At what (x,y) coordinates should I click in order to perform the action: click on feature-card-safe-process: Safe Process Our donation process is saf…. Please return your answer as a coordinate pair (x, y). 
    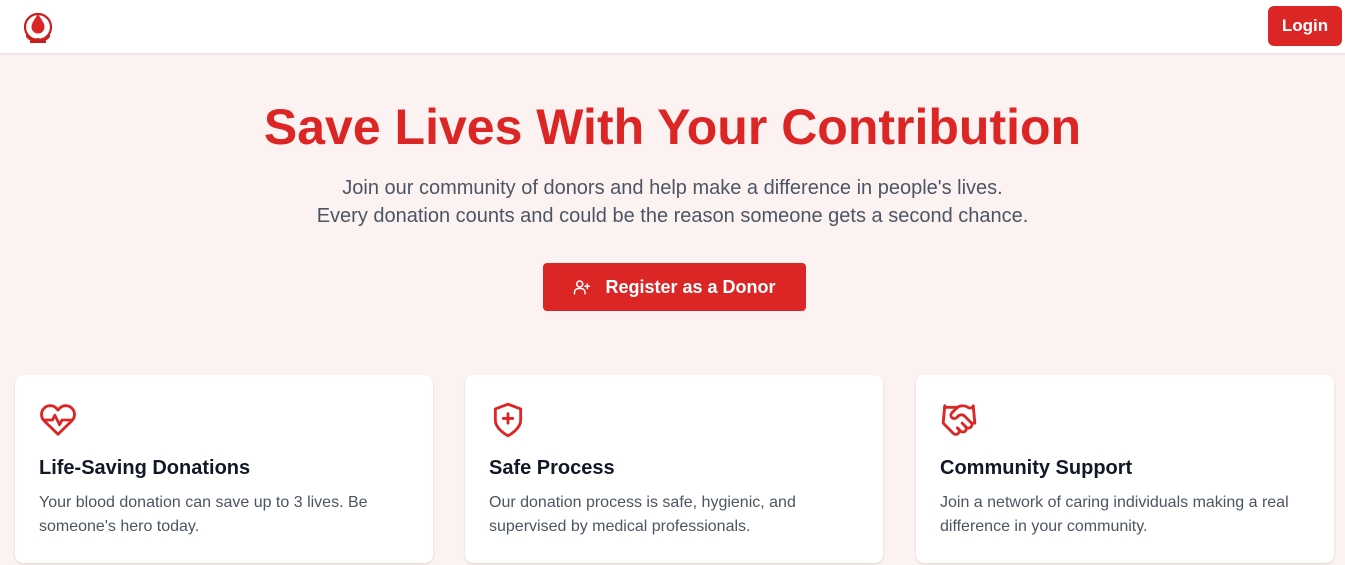
    Looking at the image, I should click on (674, 469).